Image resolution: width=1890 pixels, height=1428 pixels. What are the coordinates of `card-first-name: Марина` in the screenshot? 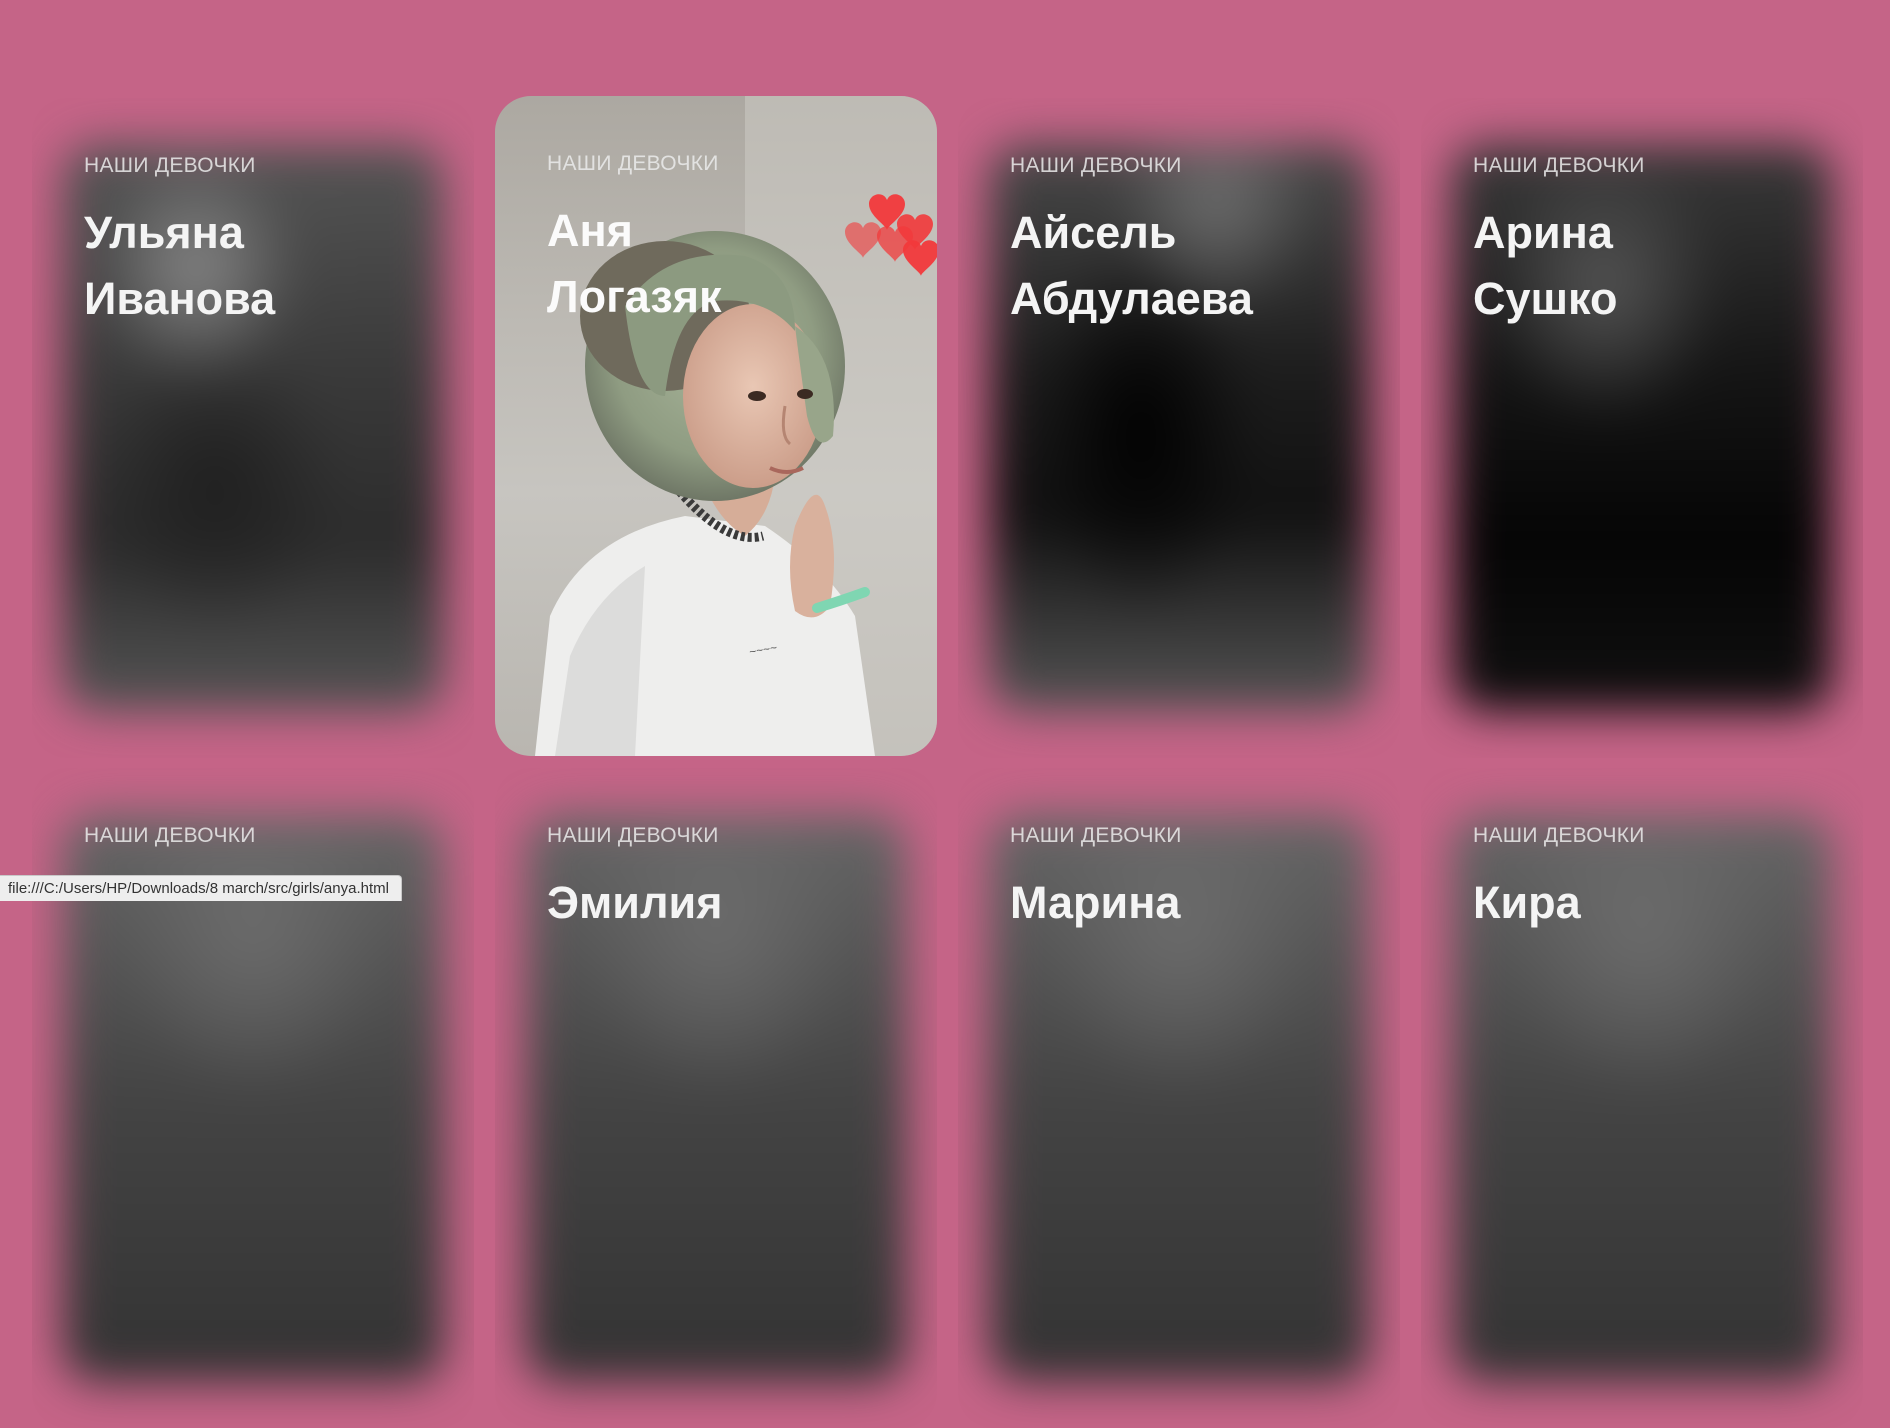 It's located at (1095, 902).